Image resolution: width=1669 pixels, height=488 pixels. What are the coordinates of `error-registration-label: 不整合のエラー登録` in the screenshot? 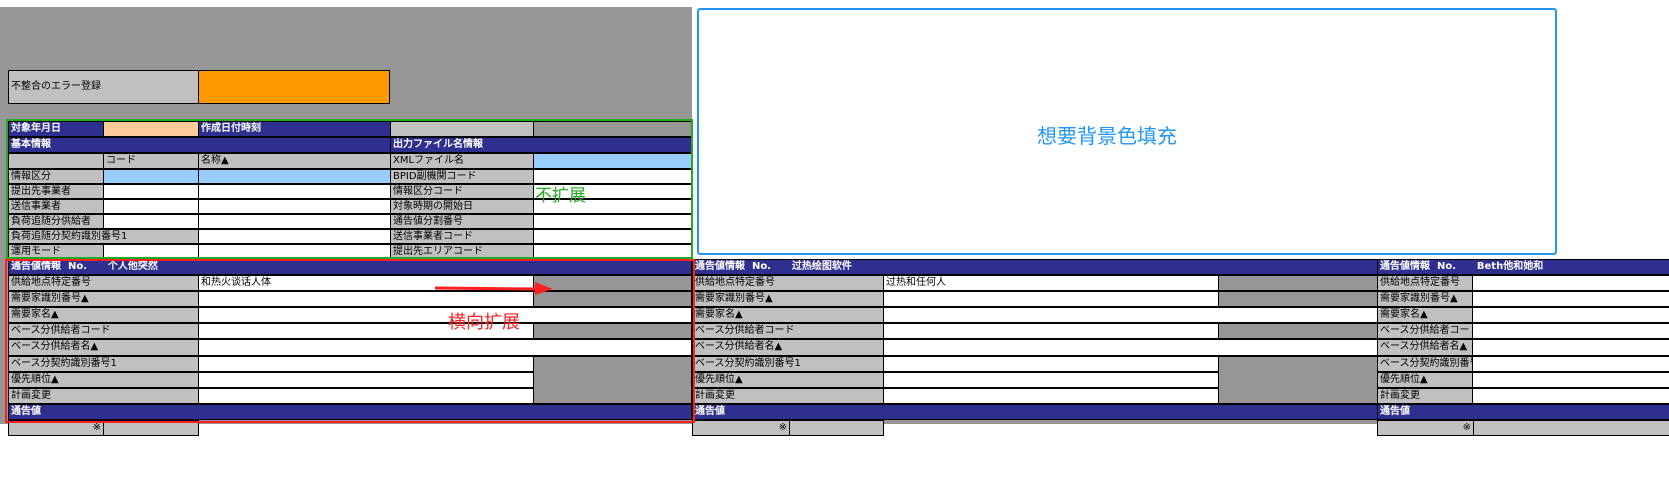 It's located at (103, 87).